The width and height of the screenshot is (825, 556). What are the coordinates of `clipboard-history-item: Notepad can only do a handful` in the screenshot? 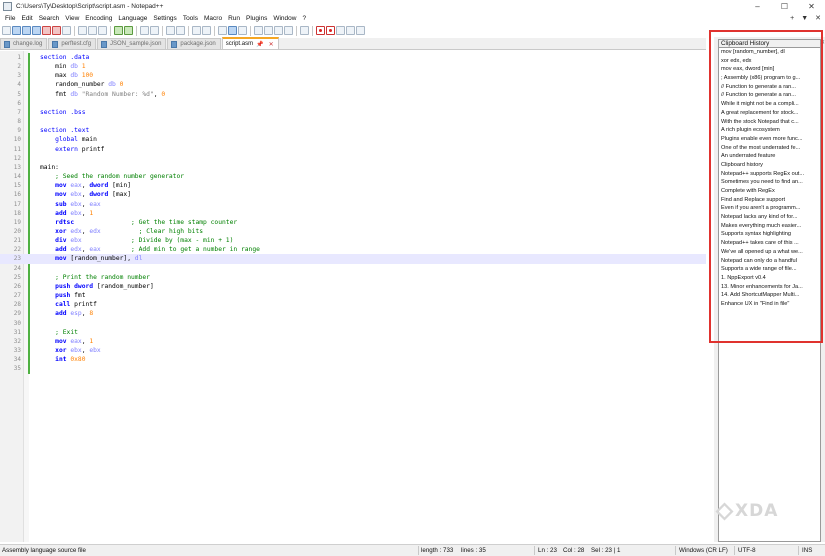 It's located at (769, 261).